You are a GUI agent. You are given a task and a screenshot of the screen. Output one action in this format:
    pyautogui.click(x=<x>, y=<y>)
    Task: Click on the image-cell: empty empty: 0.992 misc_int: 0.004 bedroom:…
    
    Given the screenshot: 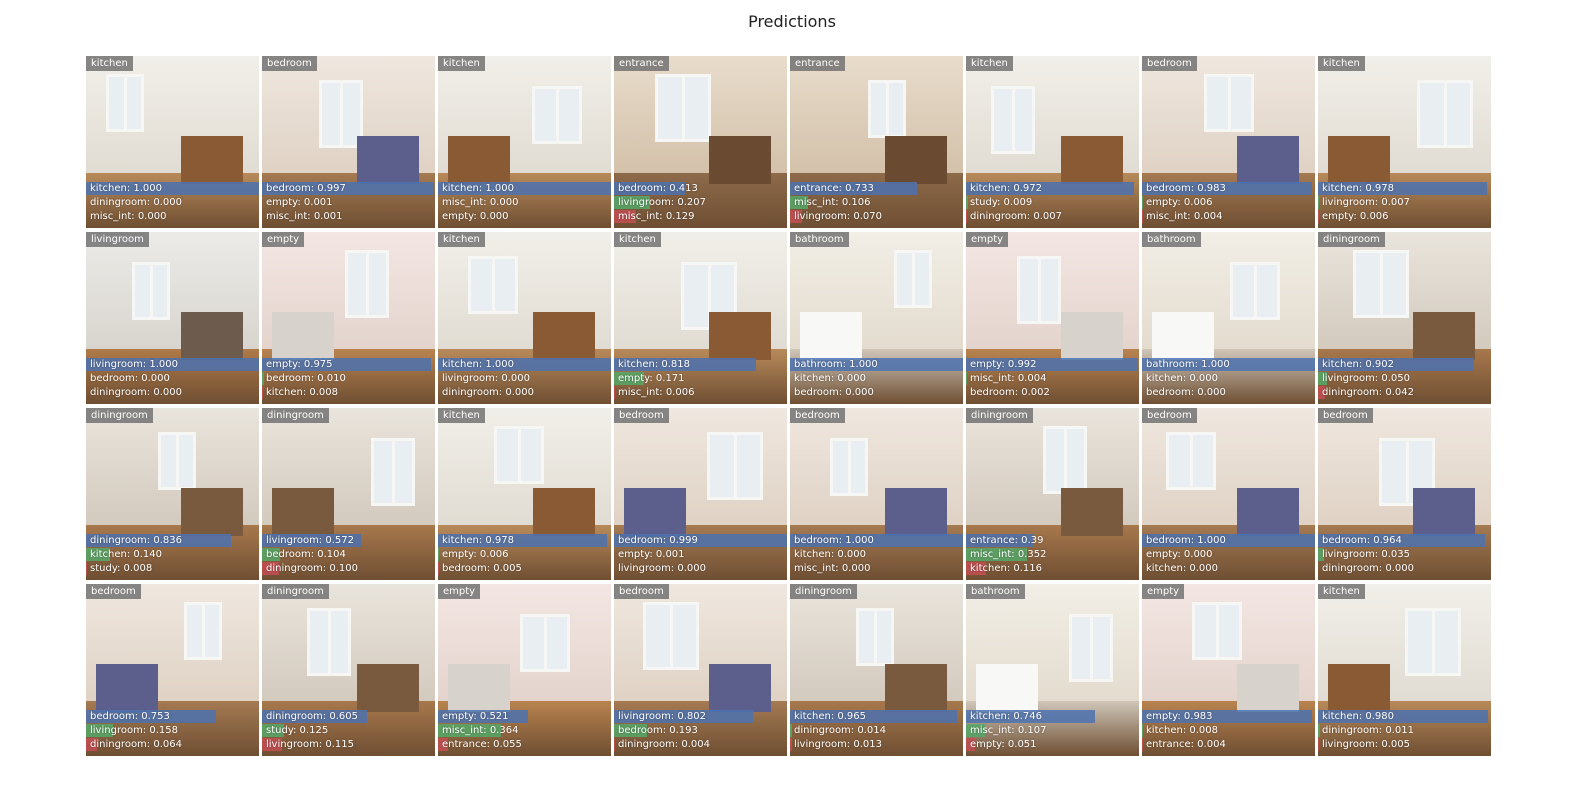 What is the action you would take?
    pyautogui.click(x=1052, y=318)
    